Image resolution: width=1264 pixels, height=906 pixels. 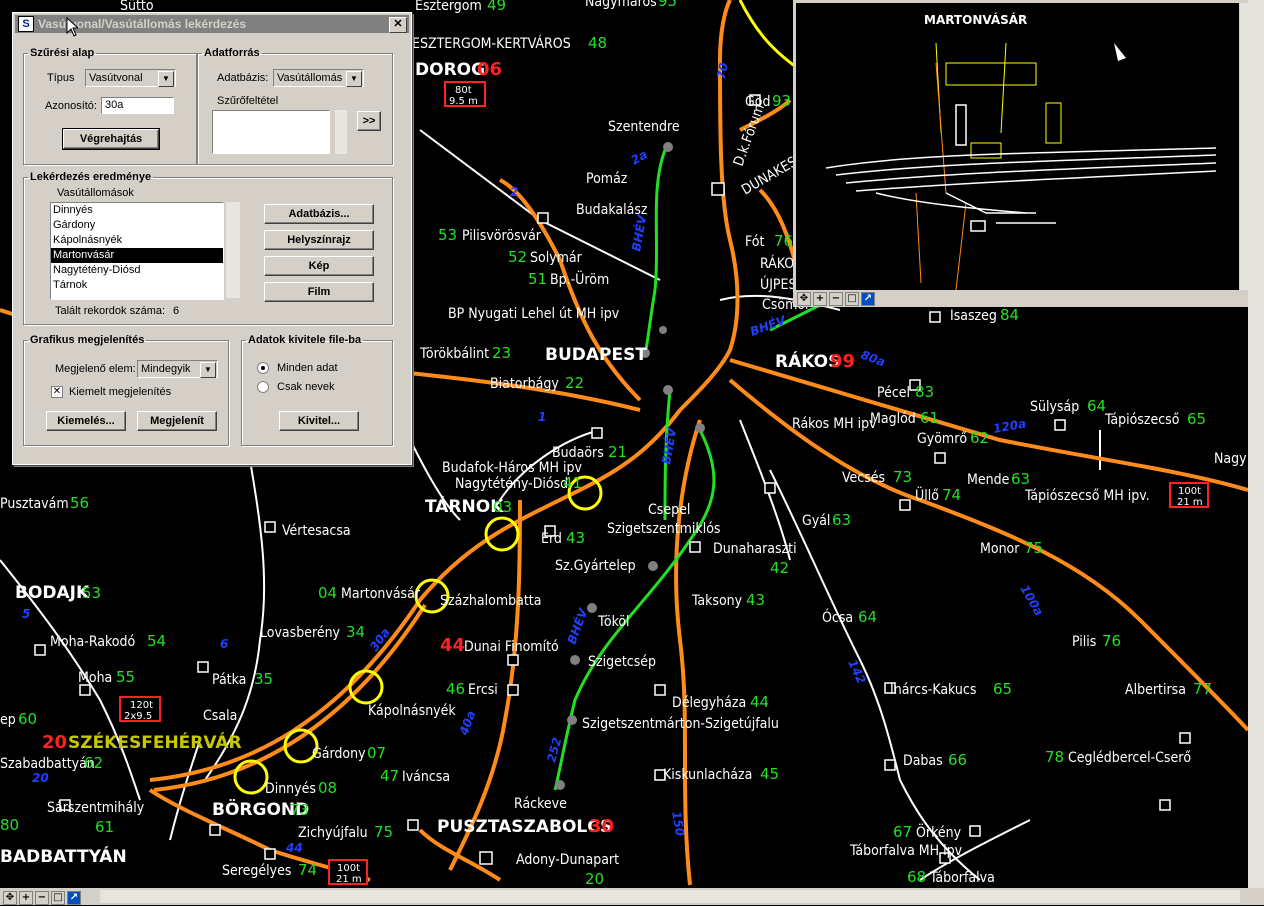 I want to click on filter-condition-scrollbar, so click(x=341, y=132).